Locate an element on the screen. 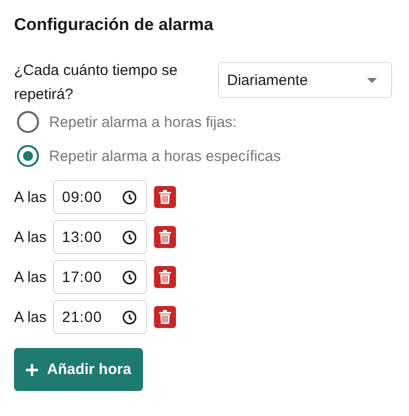 The height and width of the screenshot is (416, 409). caret-icon is located at coordinates (372, 80).